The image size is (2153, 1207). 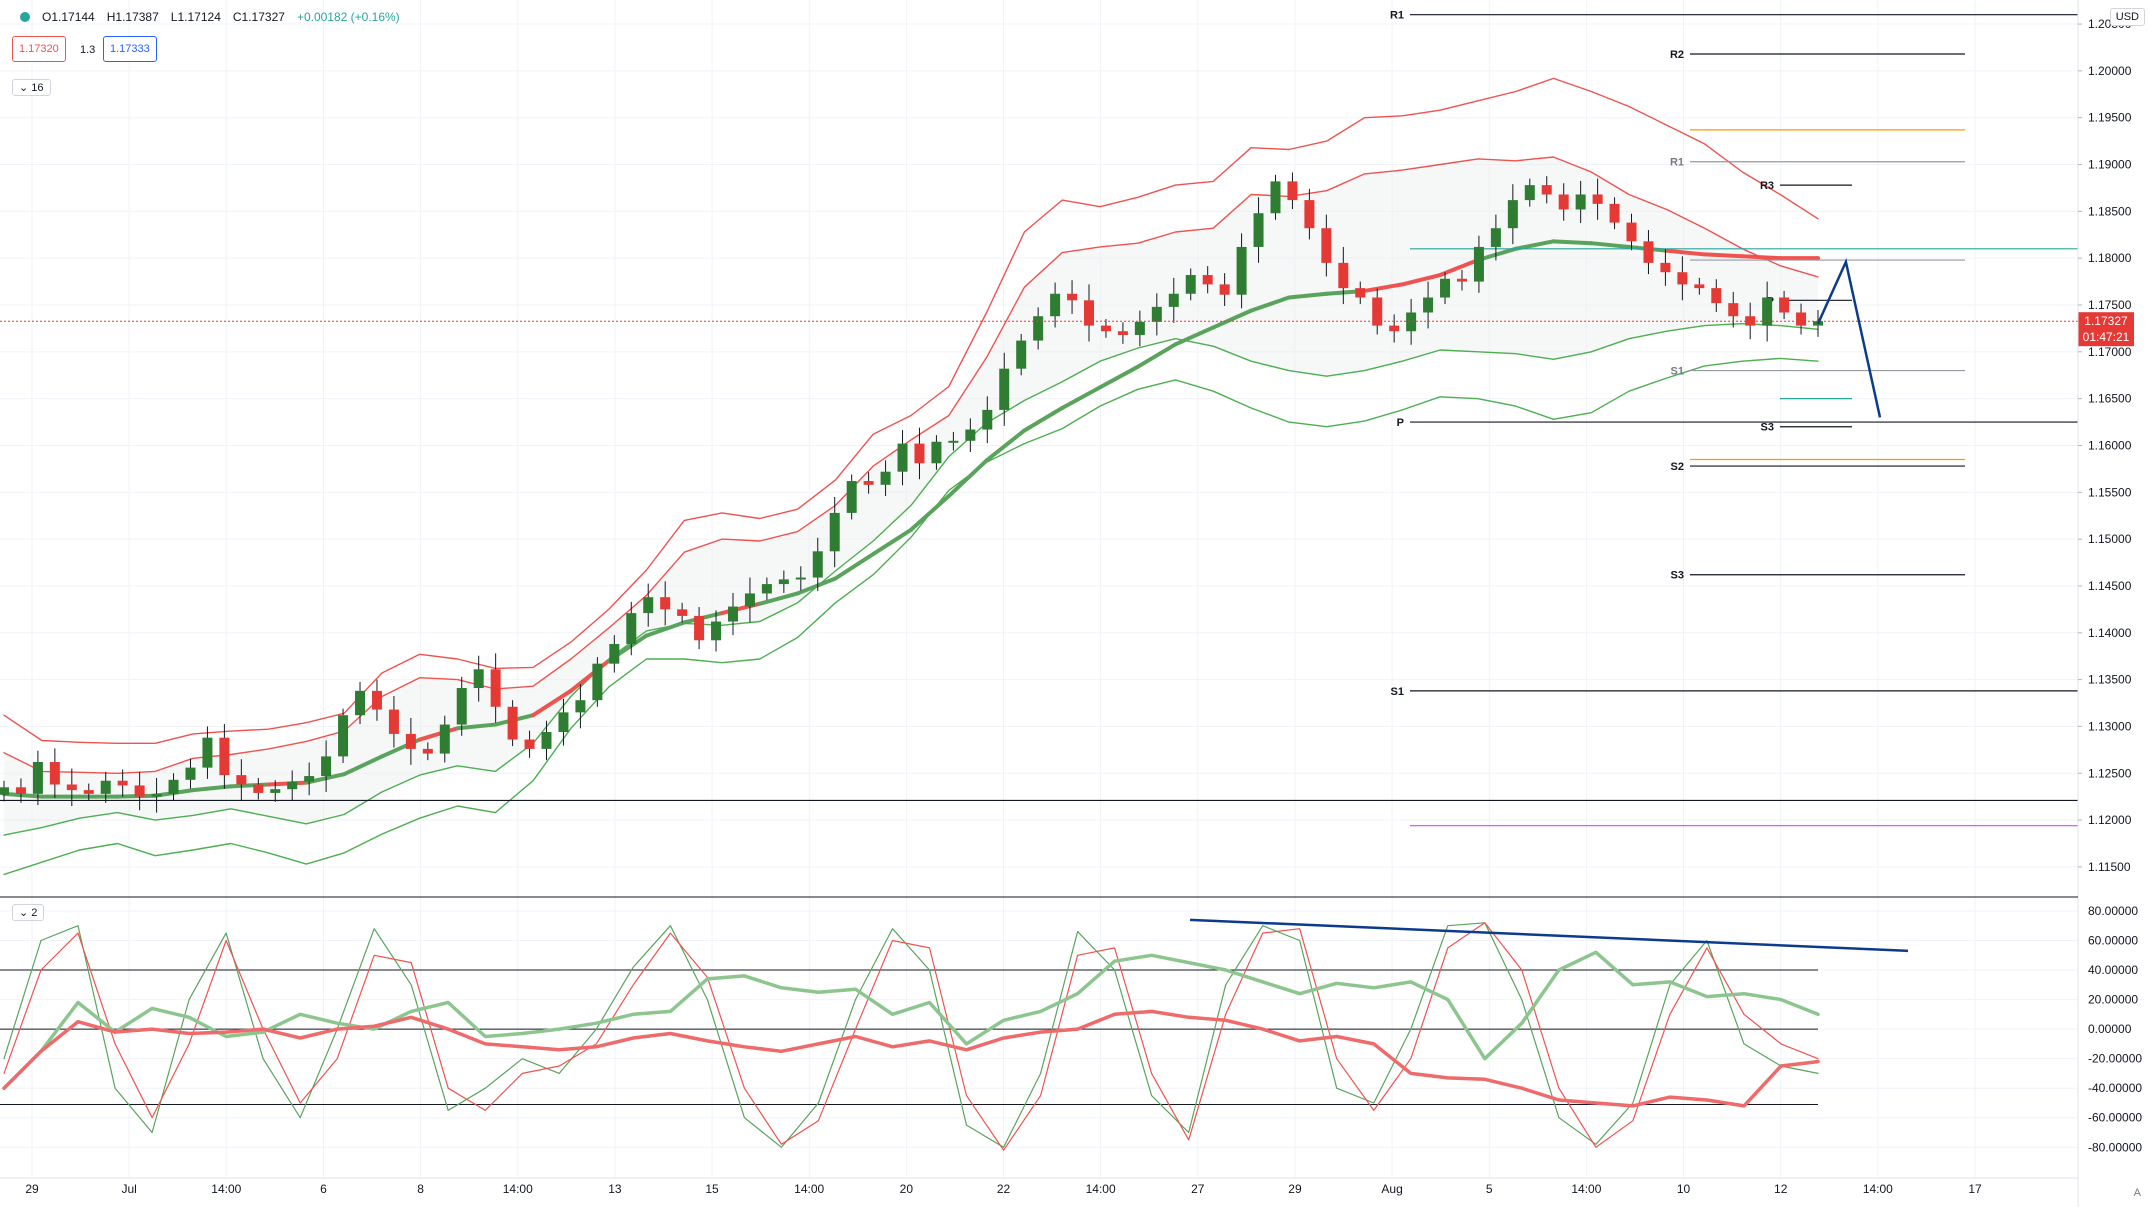 I want to click on time-tick-label: 22, so click(x=1004, y=1189).